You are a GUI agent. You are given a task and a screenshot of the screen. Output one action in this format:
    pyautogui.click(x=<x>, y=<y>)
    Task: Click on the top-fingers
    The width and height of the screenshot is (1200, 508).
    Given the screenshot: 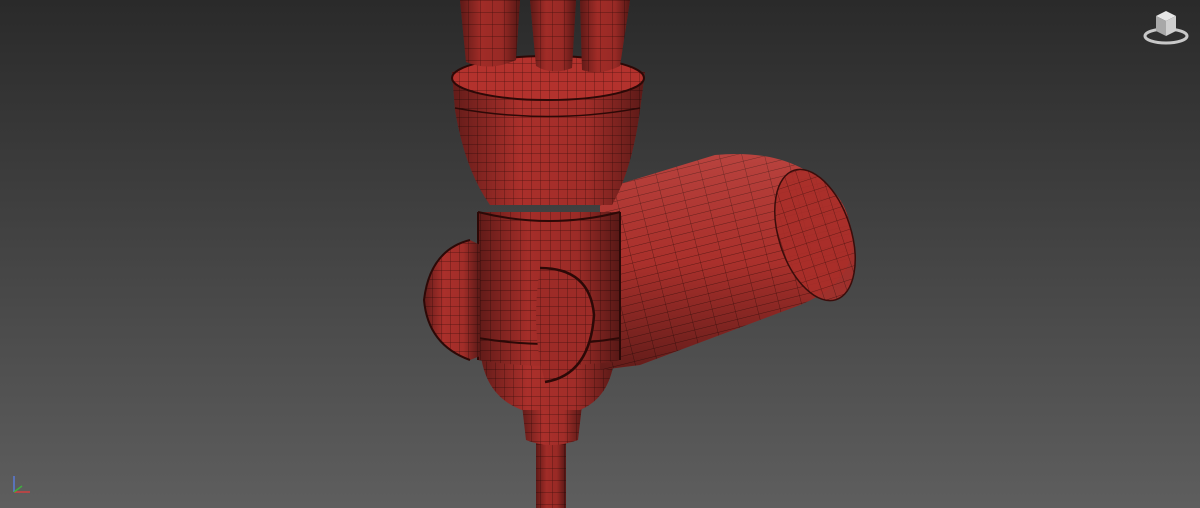 What is the action you would take?
    pyautogui.click(x=545, y=36)
    